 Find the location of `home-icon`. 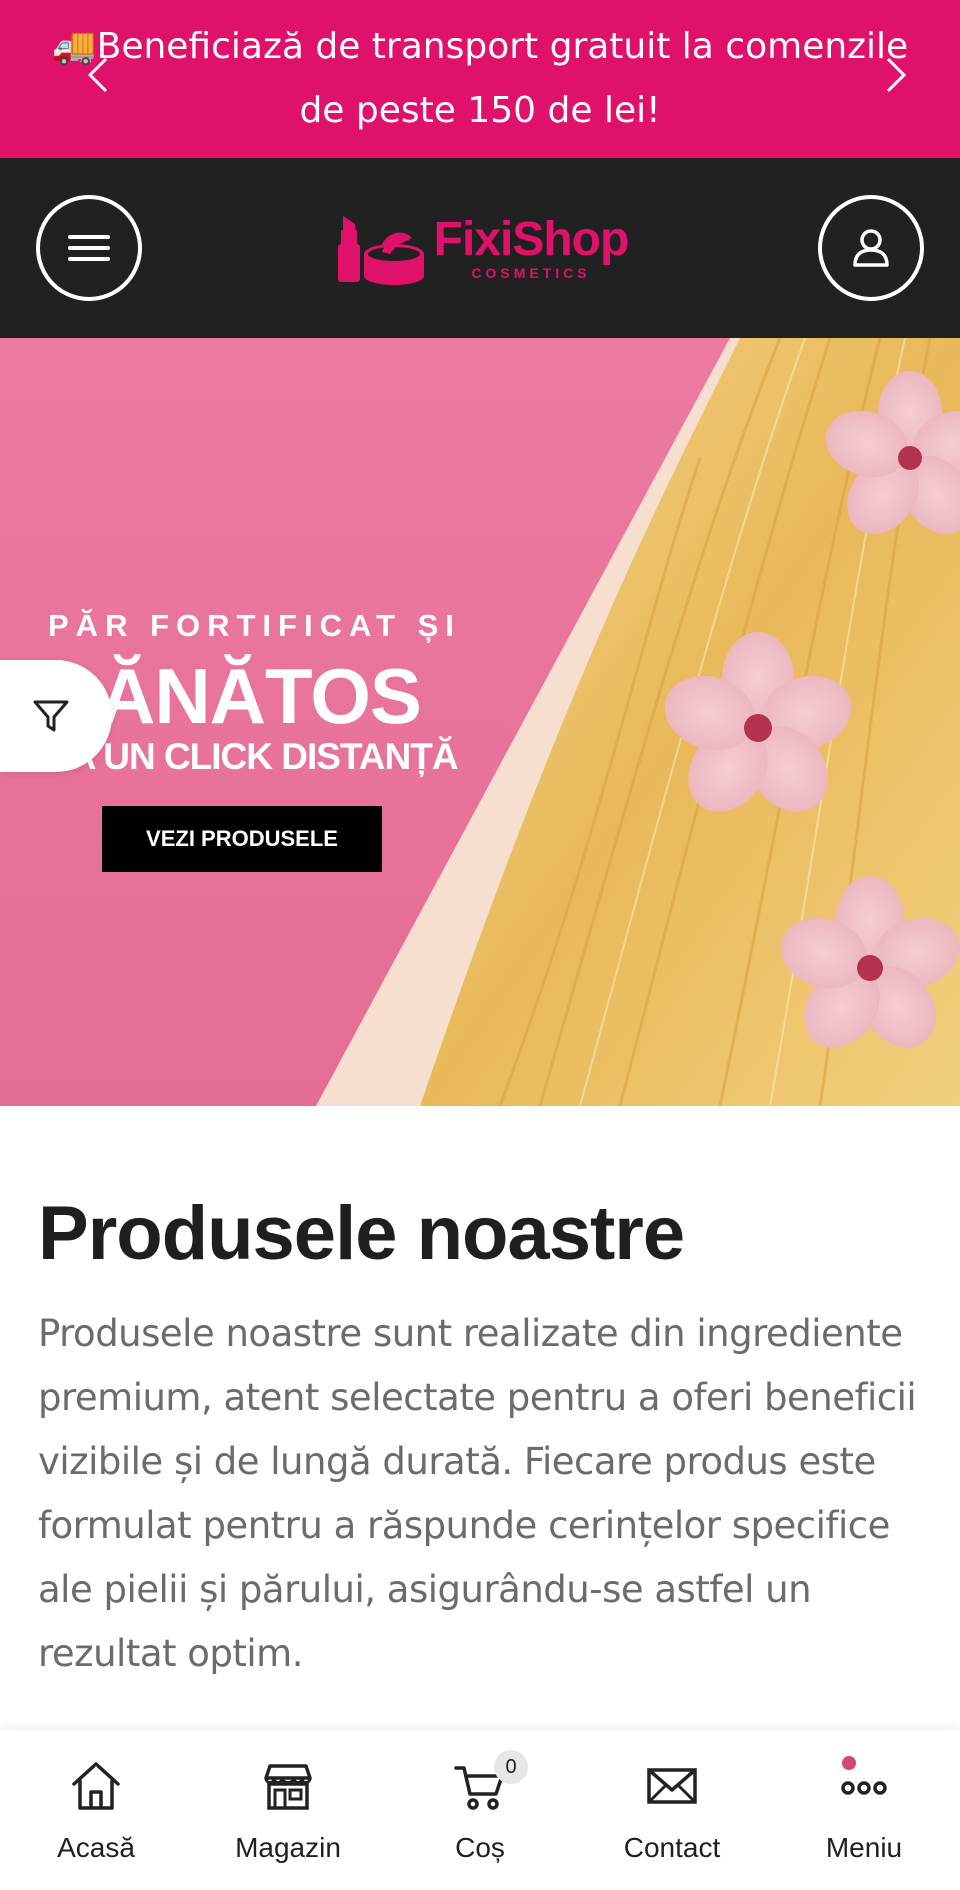

home-icon is located at coordinates (96, 1786).